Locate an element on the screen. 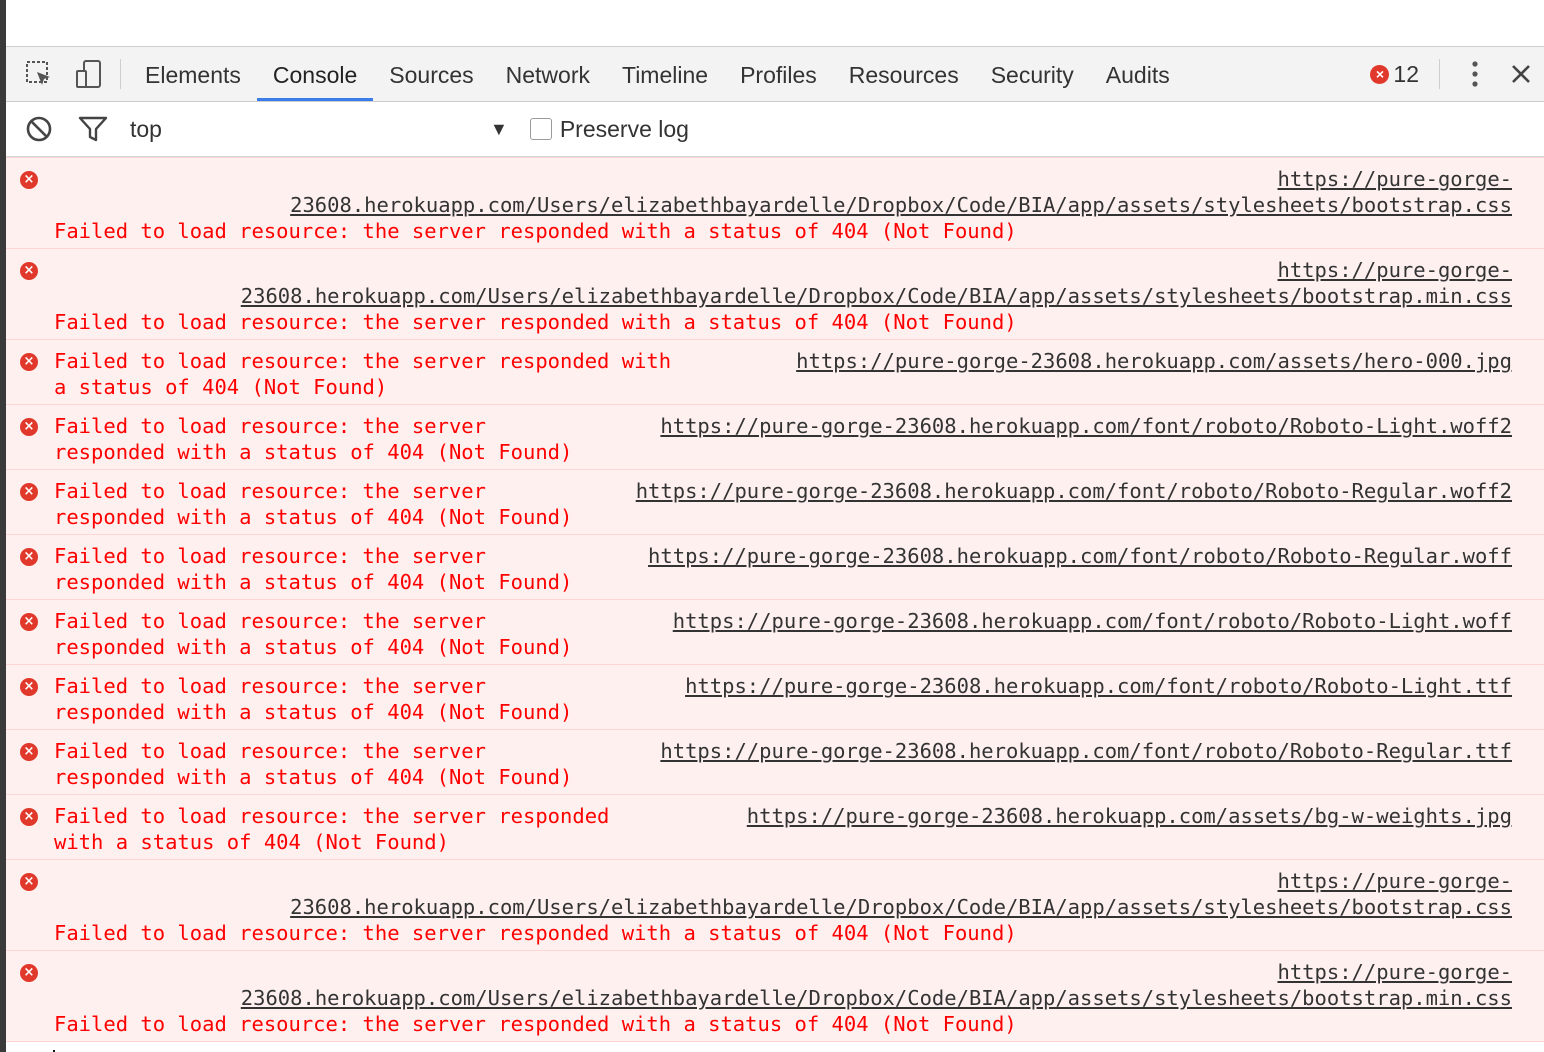 The width and height of the screenshot is (1544, 1052). error-counter: × 12 is located at coordinates (1400, 74).